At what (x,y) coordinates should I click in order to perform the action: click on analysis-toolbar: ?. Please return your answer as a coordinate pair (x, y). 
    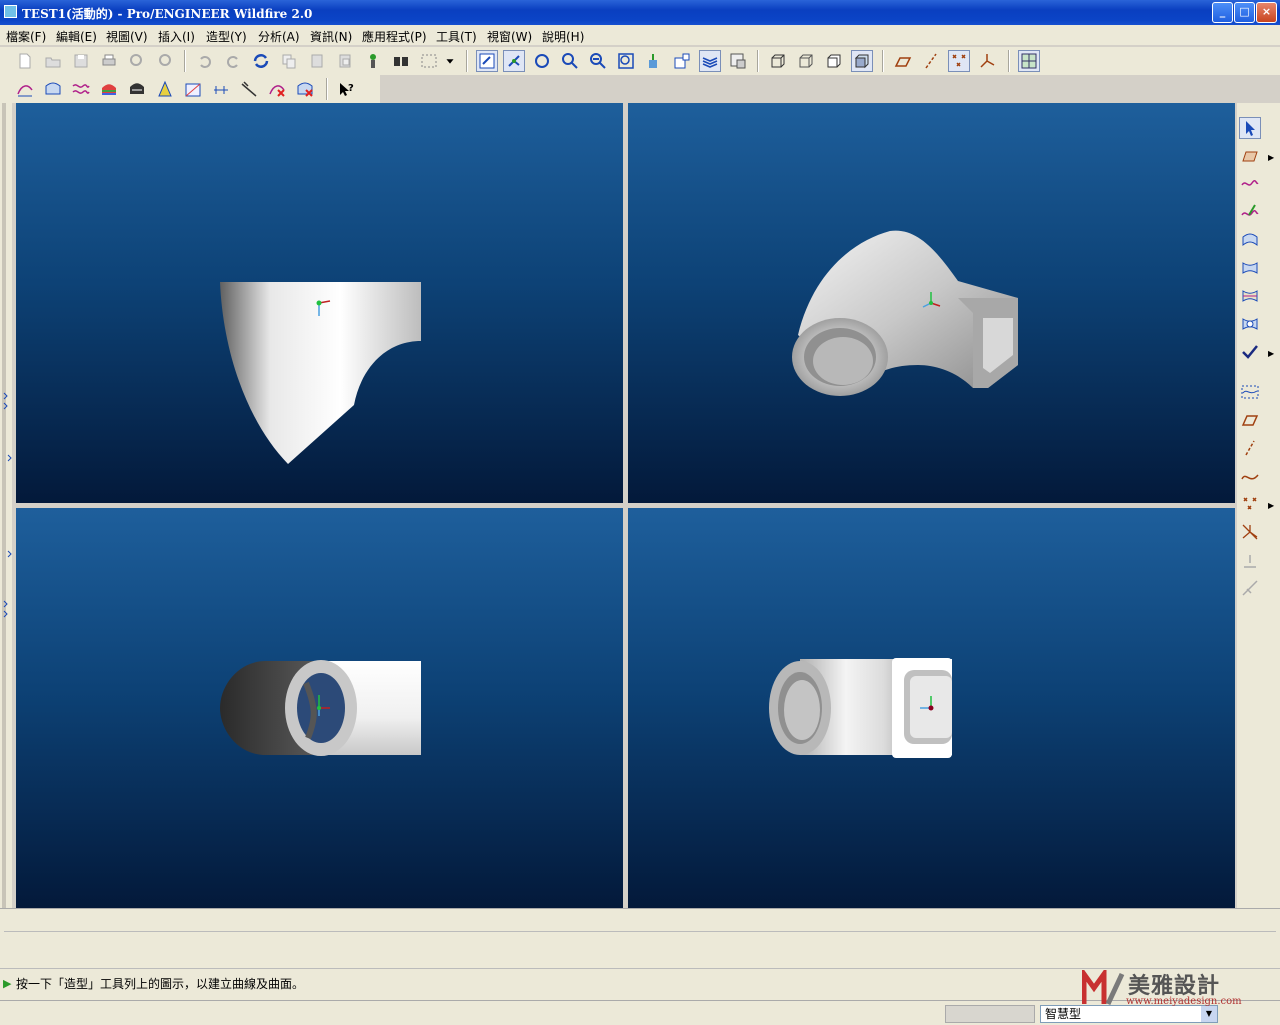
    Looking at the image, I should click on (190, 89).